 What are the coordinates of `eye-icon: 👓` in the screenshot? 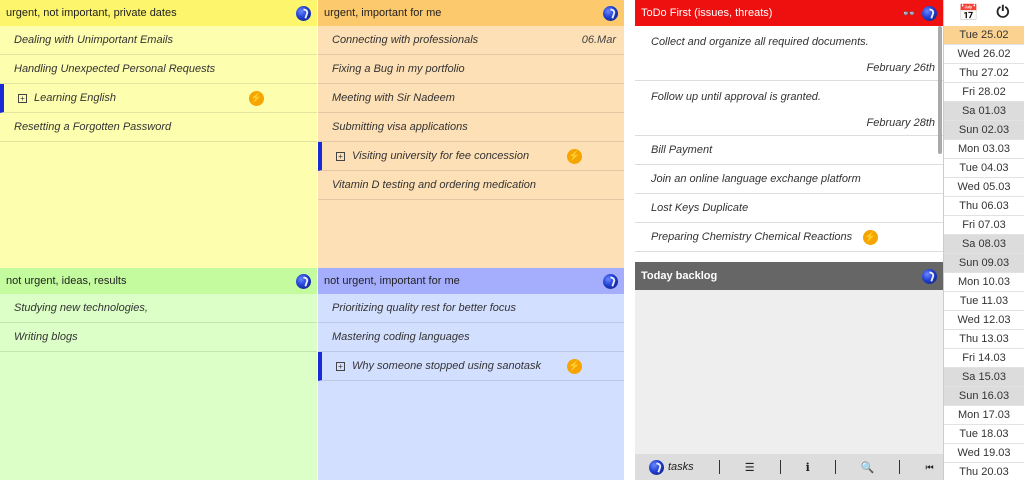 It's located at (909, 13).